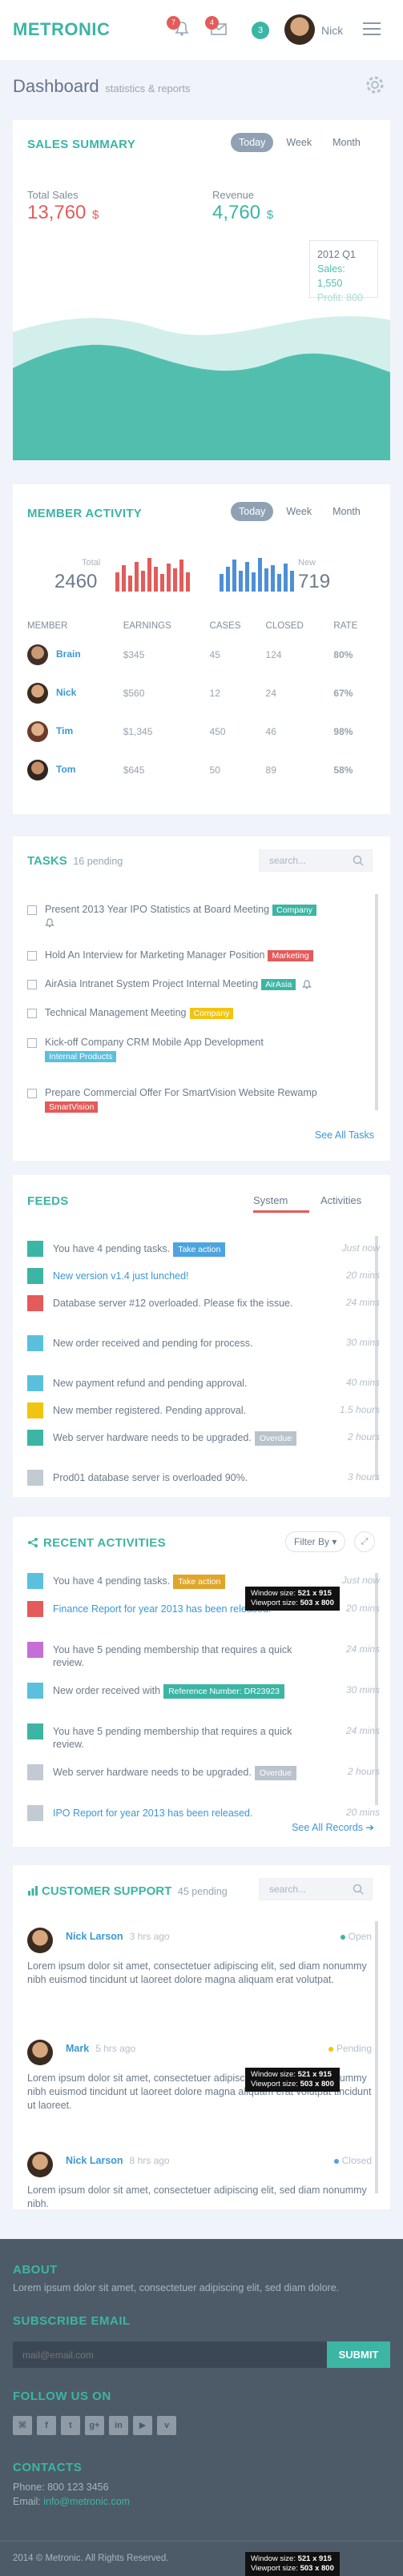  What do you see at coordinates (332, 30) in the screenshot?
I see `user-name: Nick` at bounding box center [332, 30].